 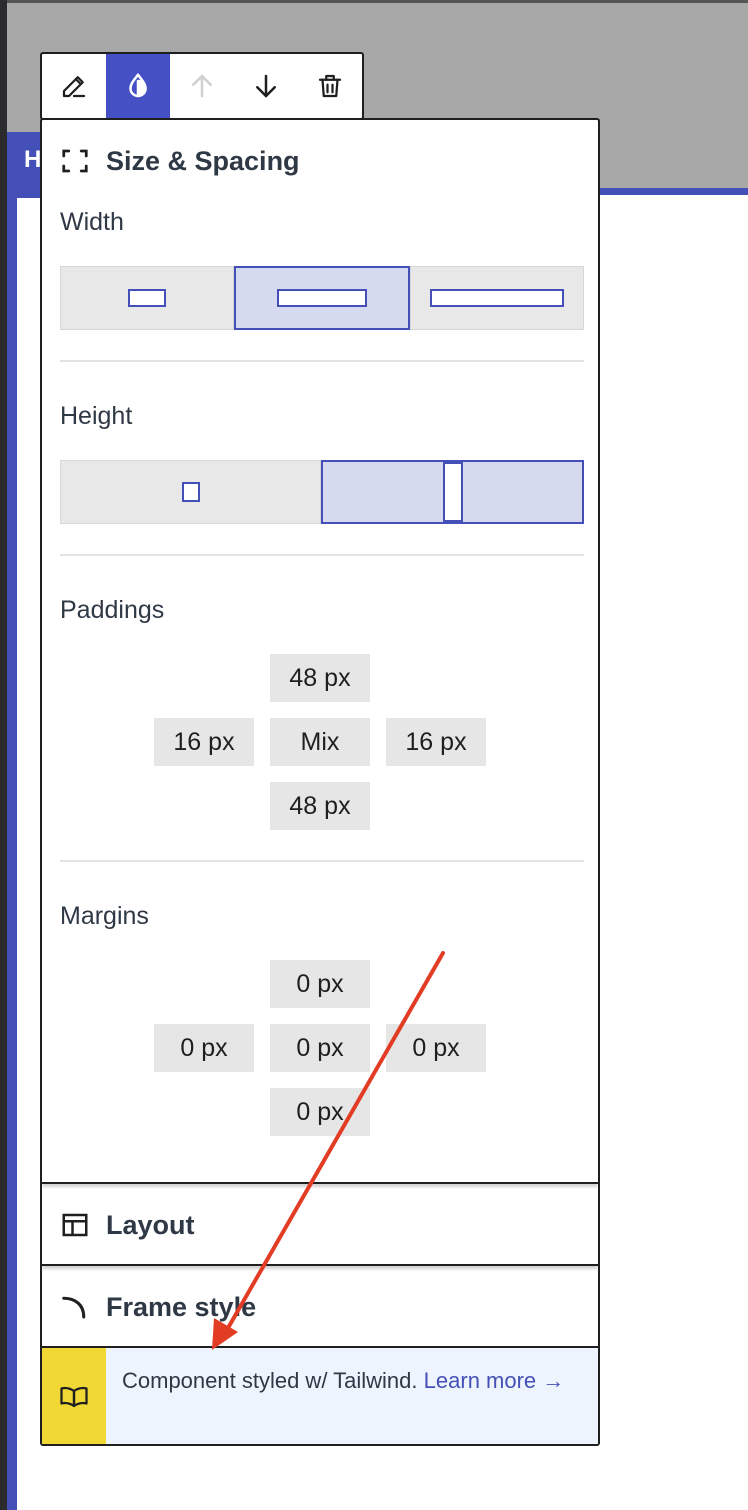 I want to click on style-button, so click(x=138, y=86).